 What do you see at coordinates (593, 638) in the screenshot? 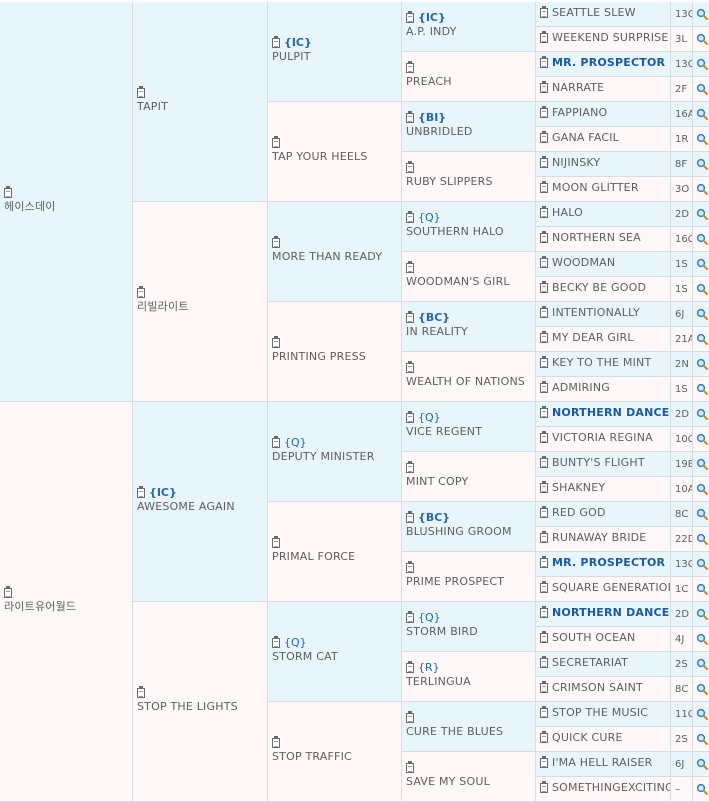
I see `horse-name: SOUTH OCEAN` at bounding box center [593, 638].